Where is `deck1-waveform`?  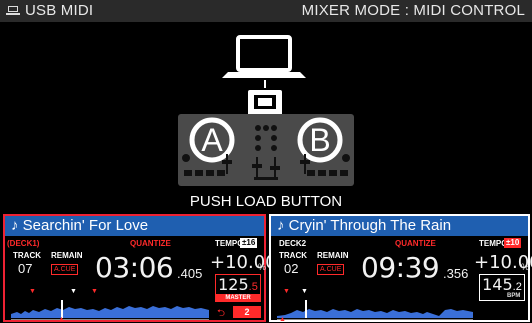
deck1-waveform is located at coordinates (110, 309).